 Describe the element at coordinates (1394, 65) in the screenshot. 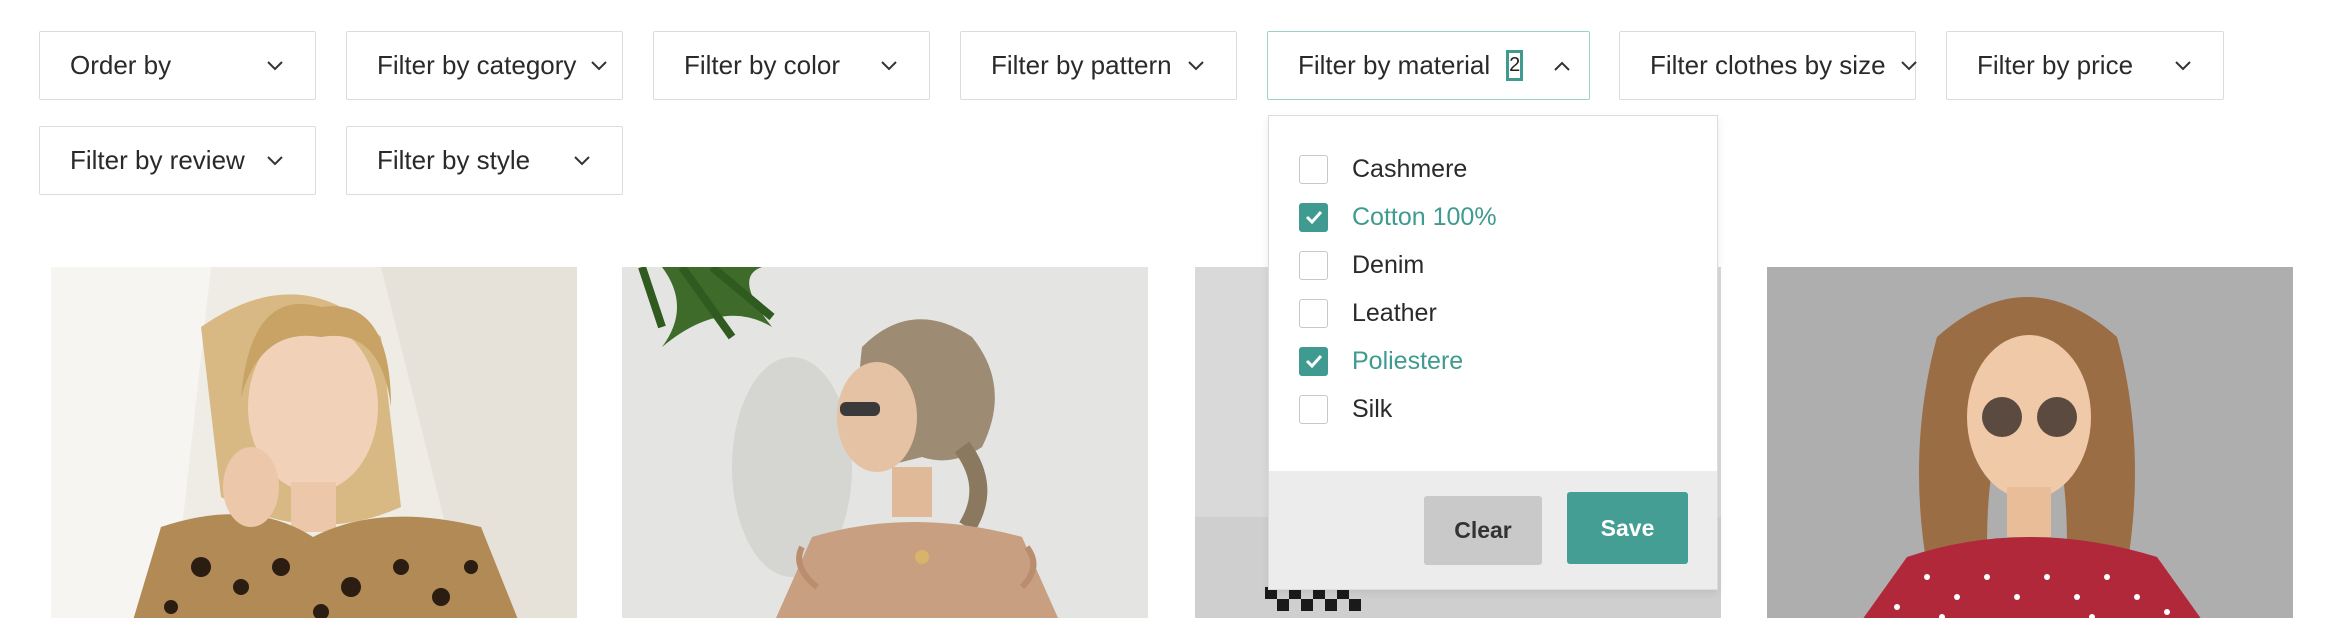

I see `filter-material-label: Filter by material` at that location.